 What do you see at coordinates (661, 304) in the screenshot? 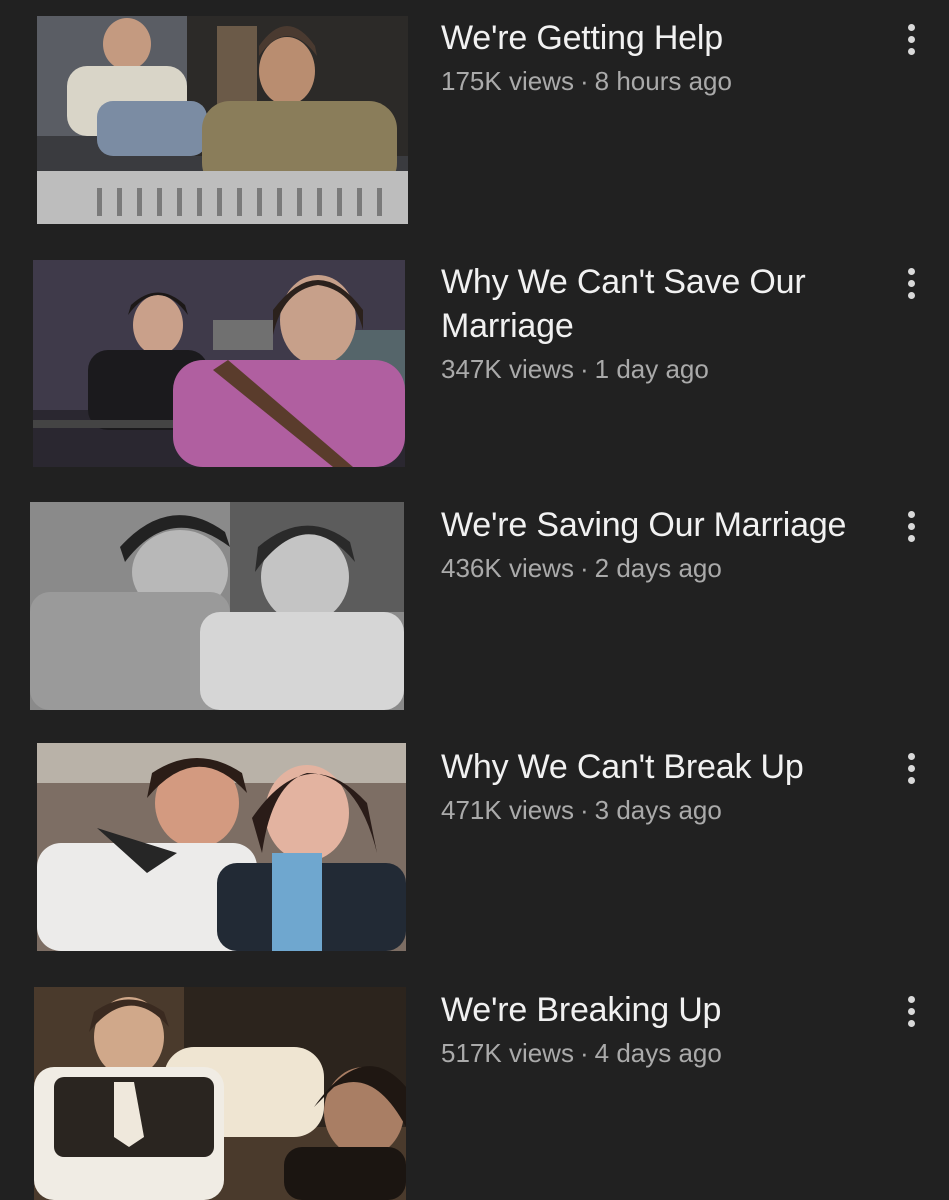
I see `video-title: Why We Can't Save Our Marriage` at bounding box center [661, 304].